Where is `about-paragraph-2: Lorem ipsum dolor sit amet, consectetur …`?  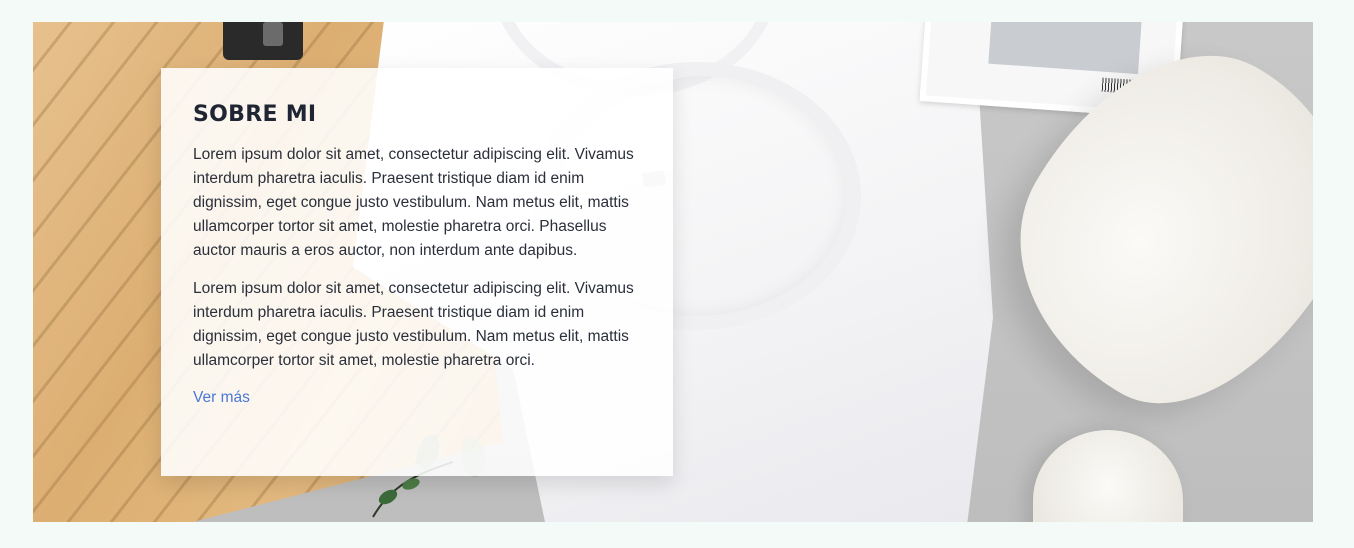
about-paragraph-2: Lorem ipsum dolor sit amet, consectetur … is located at coordinates (413, 324).